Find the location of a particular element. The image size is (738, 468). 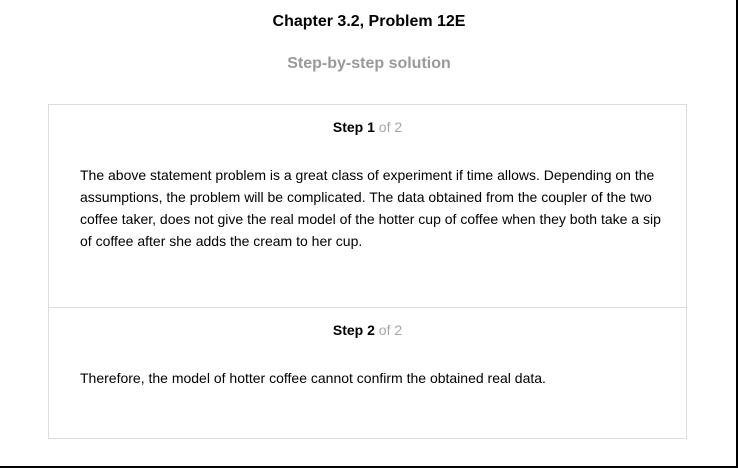

step-1-header: Step 1 of 2 is located at coordinates (367, 127).